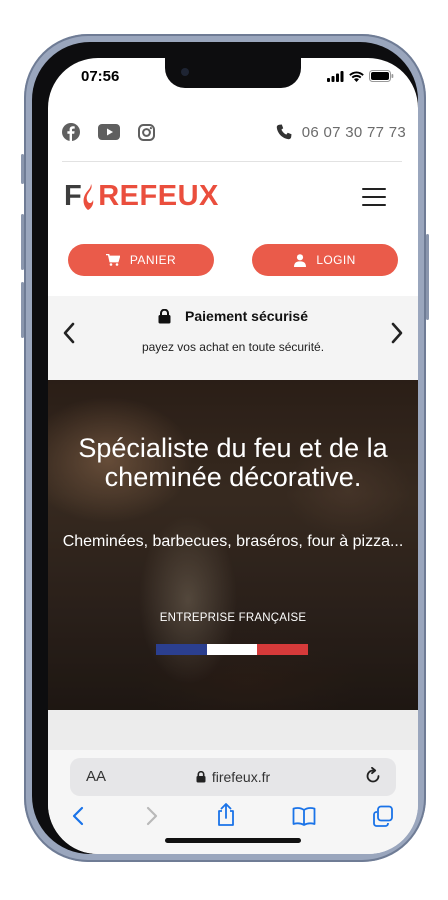 Image resolution: width=448 pixels, height=900 pixels. What do you see at coordinates (179, 196) in the screenshot?
I see `logo-feux: FEUX` at bounding box center [179, 196].